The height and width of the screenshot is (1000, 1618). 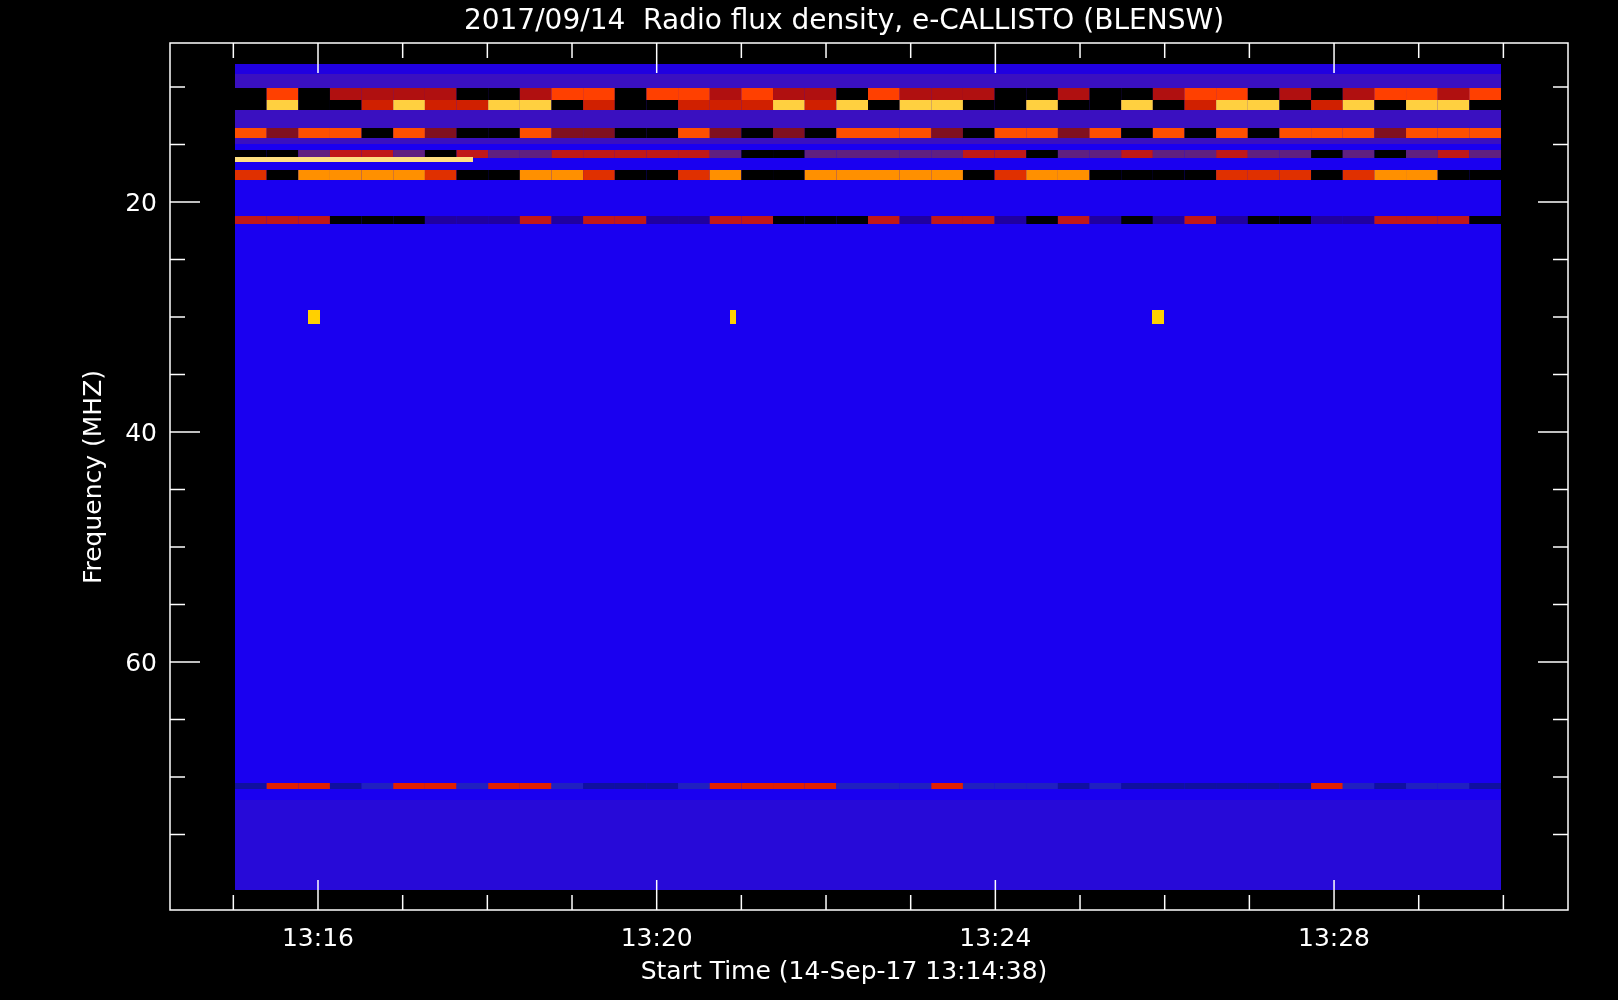 I want to click on x-tick-label: 13:16, so click(x=318, y=937).